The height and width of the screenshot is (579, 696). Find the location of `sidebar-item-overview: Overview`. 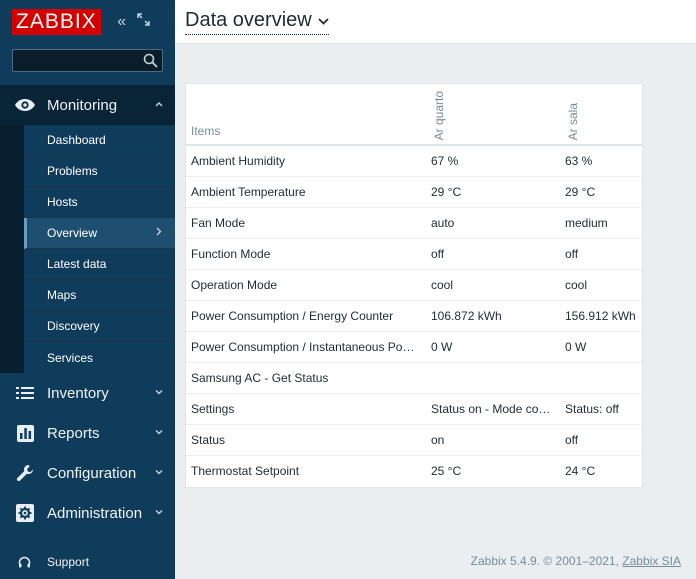

sidebar-item-overview: Overview is located at coordinates (99, 233).